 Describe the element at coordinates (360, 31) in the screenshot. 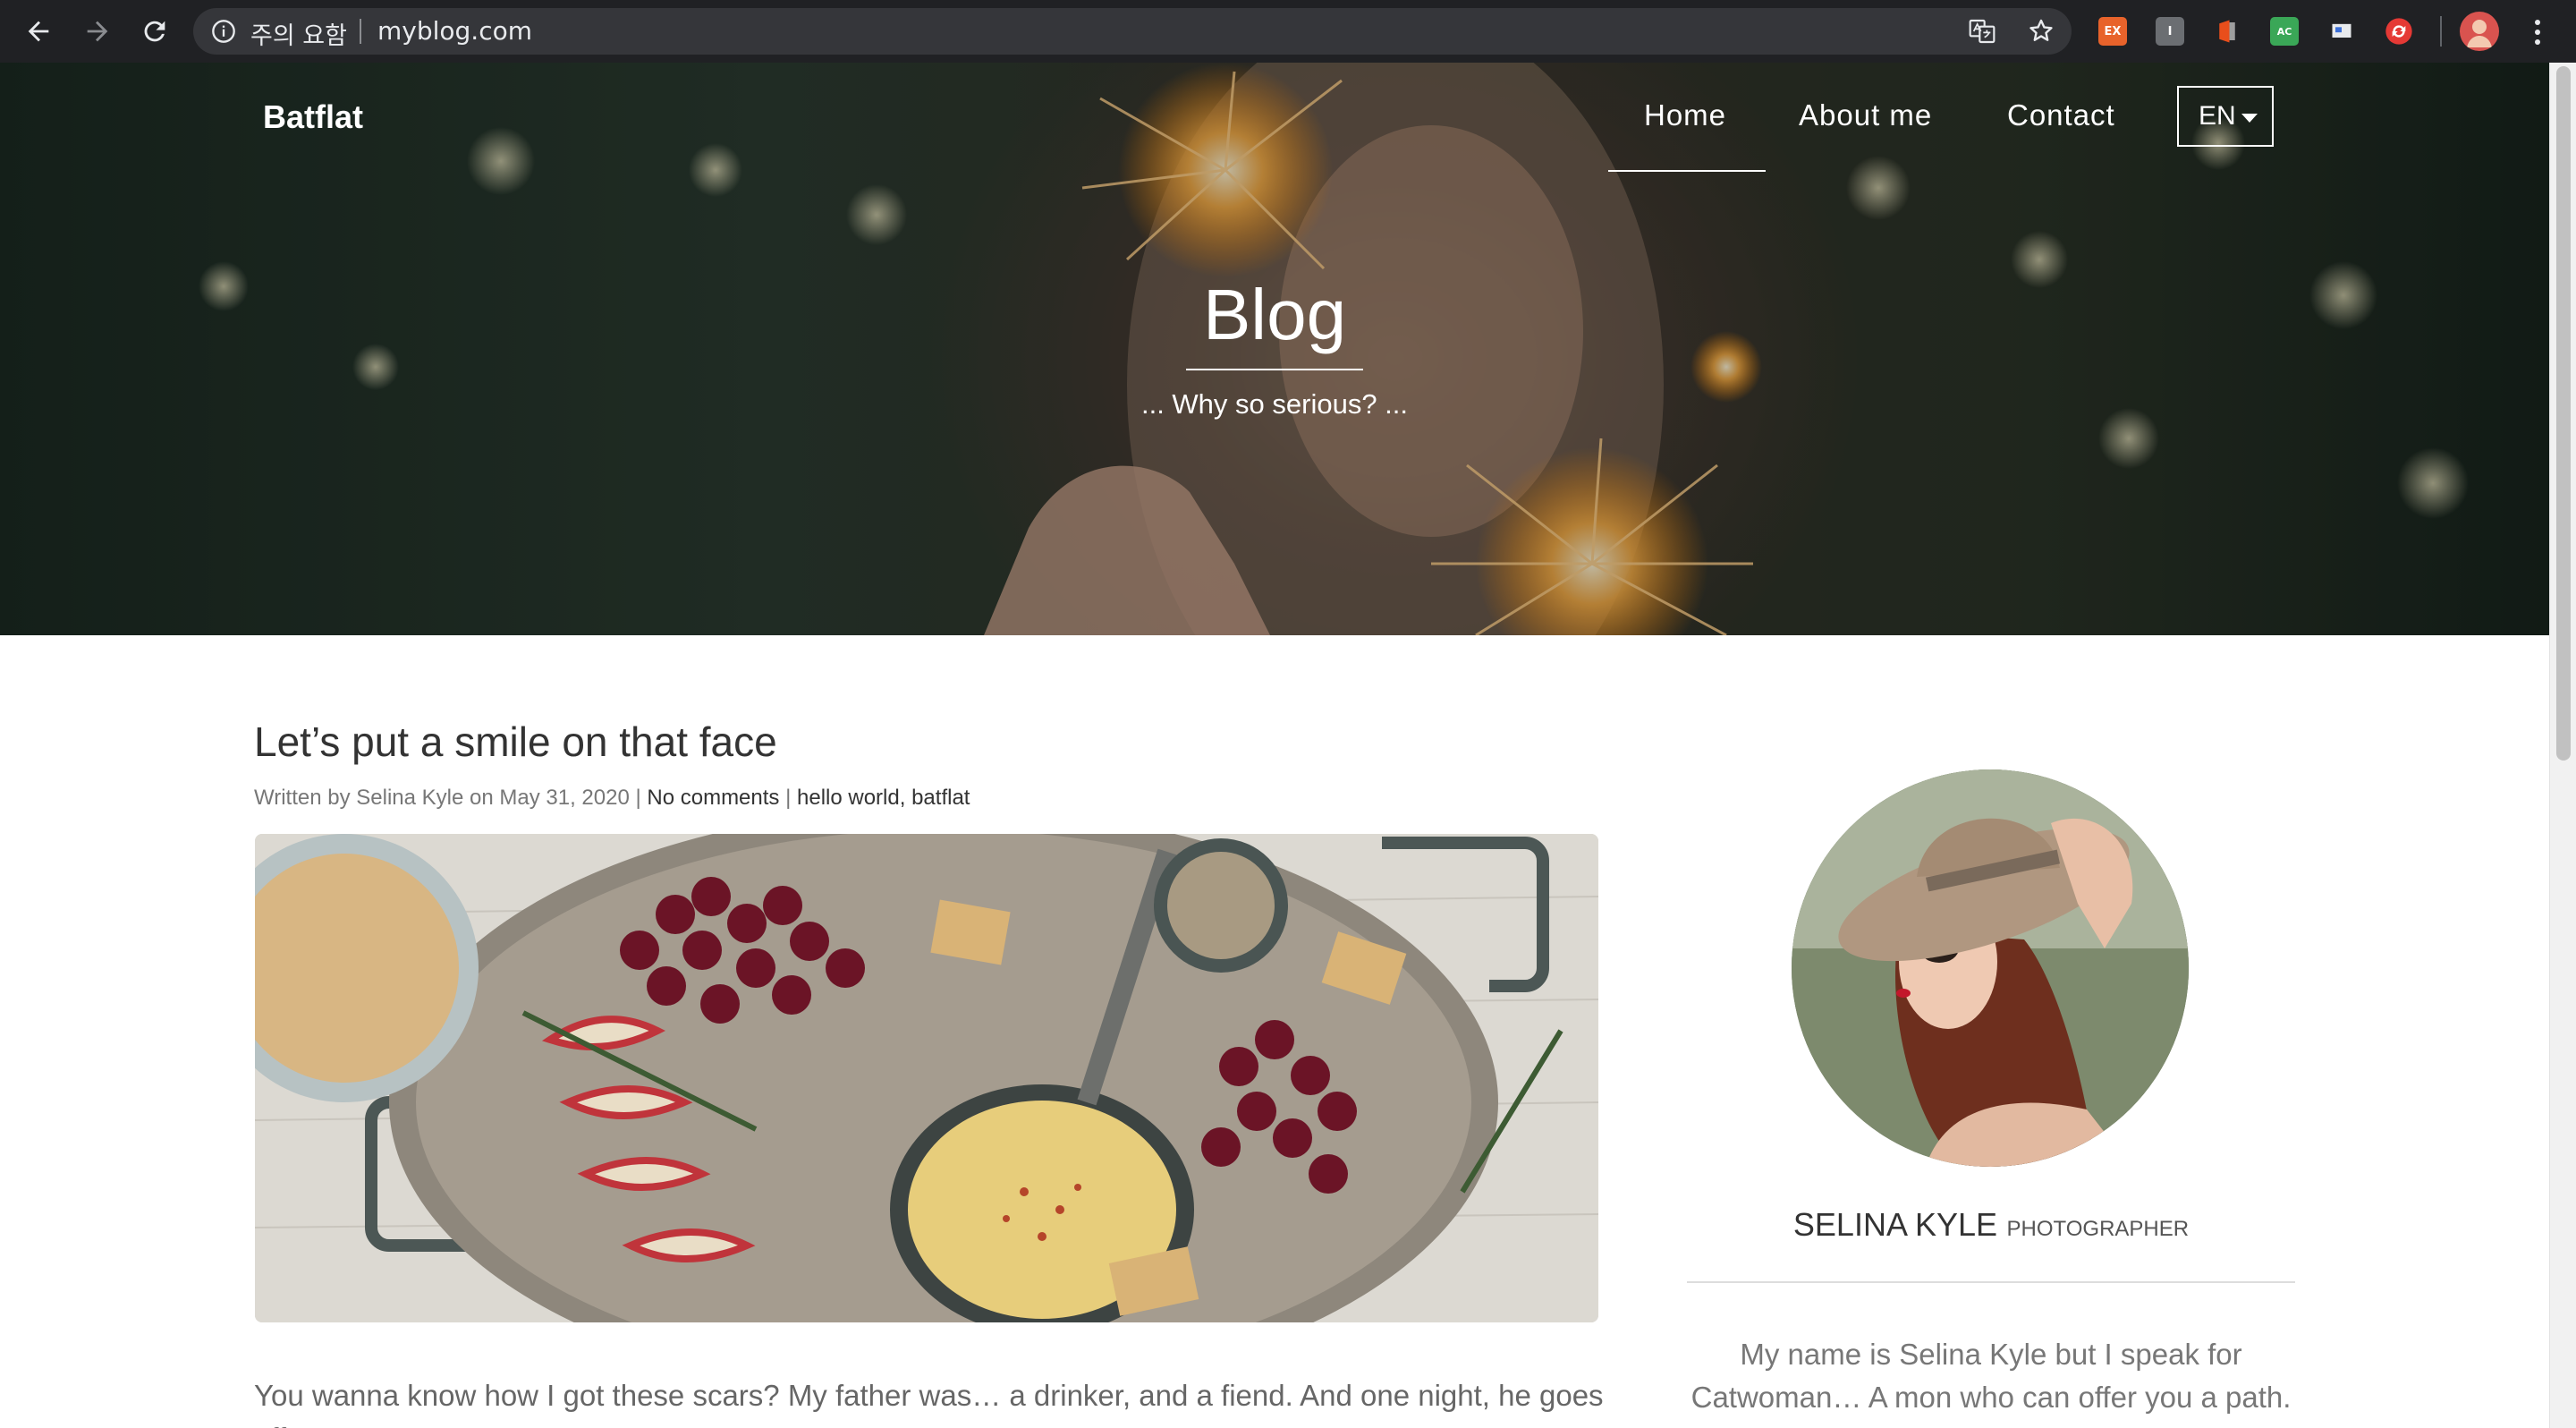

I see `omnibox-divider` at that location.